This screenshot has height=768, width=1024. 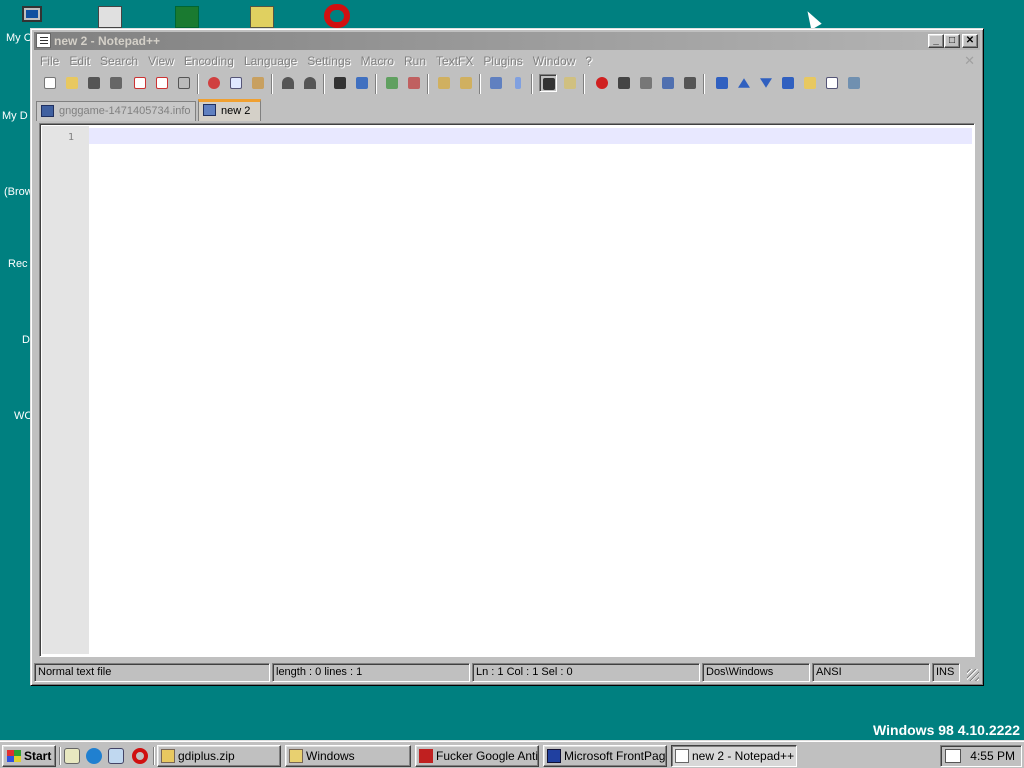 I want to click on tab-gnggame-info: gnggame-1471405734.info, so click(x=116, y=111).